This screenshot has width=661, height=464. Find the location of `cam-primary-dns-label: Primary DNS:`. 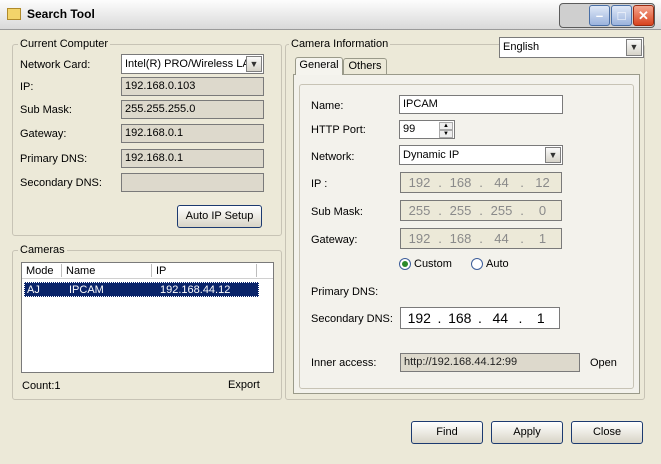

cam-primary-dns-label: Primary DNS: is located at coordinates (345, 292).